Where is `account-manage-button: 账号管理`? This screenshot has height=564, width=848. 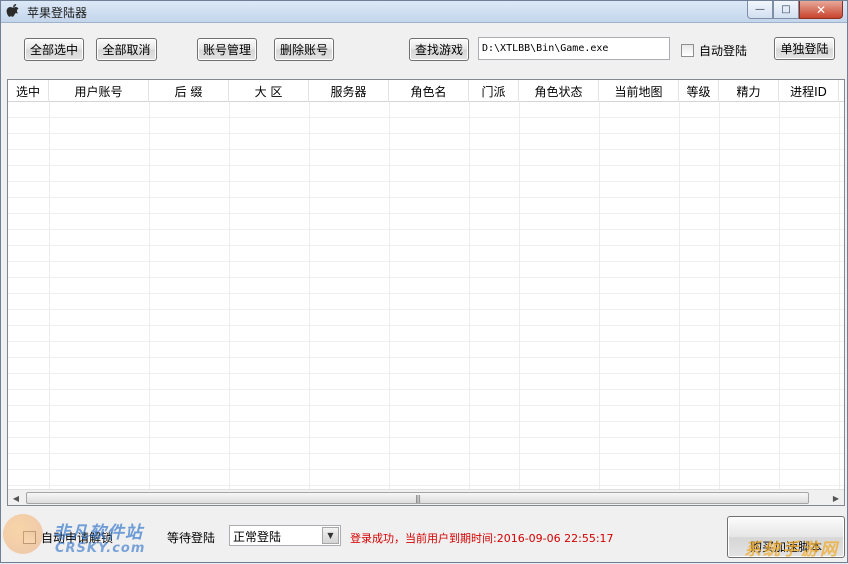 account-manage-button: 账号管理 is located at coordinates (227, 49).